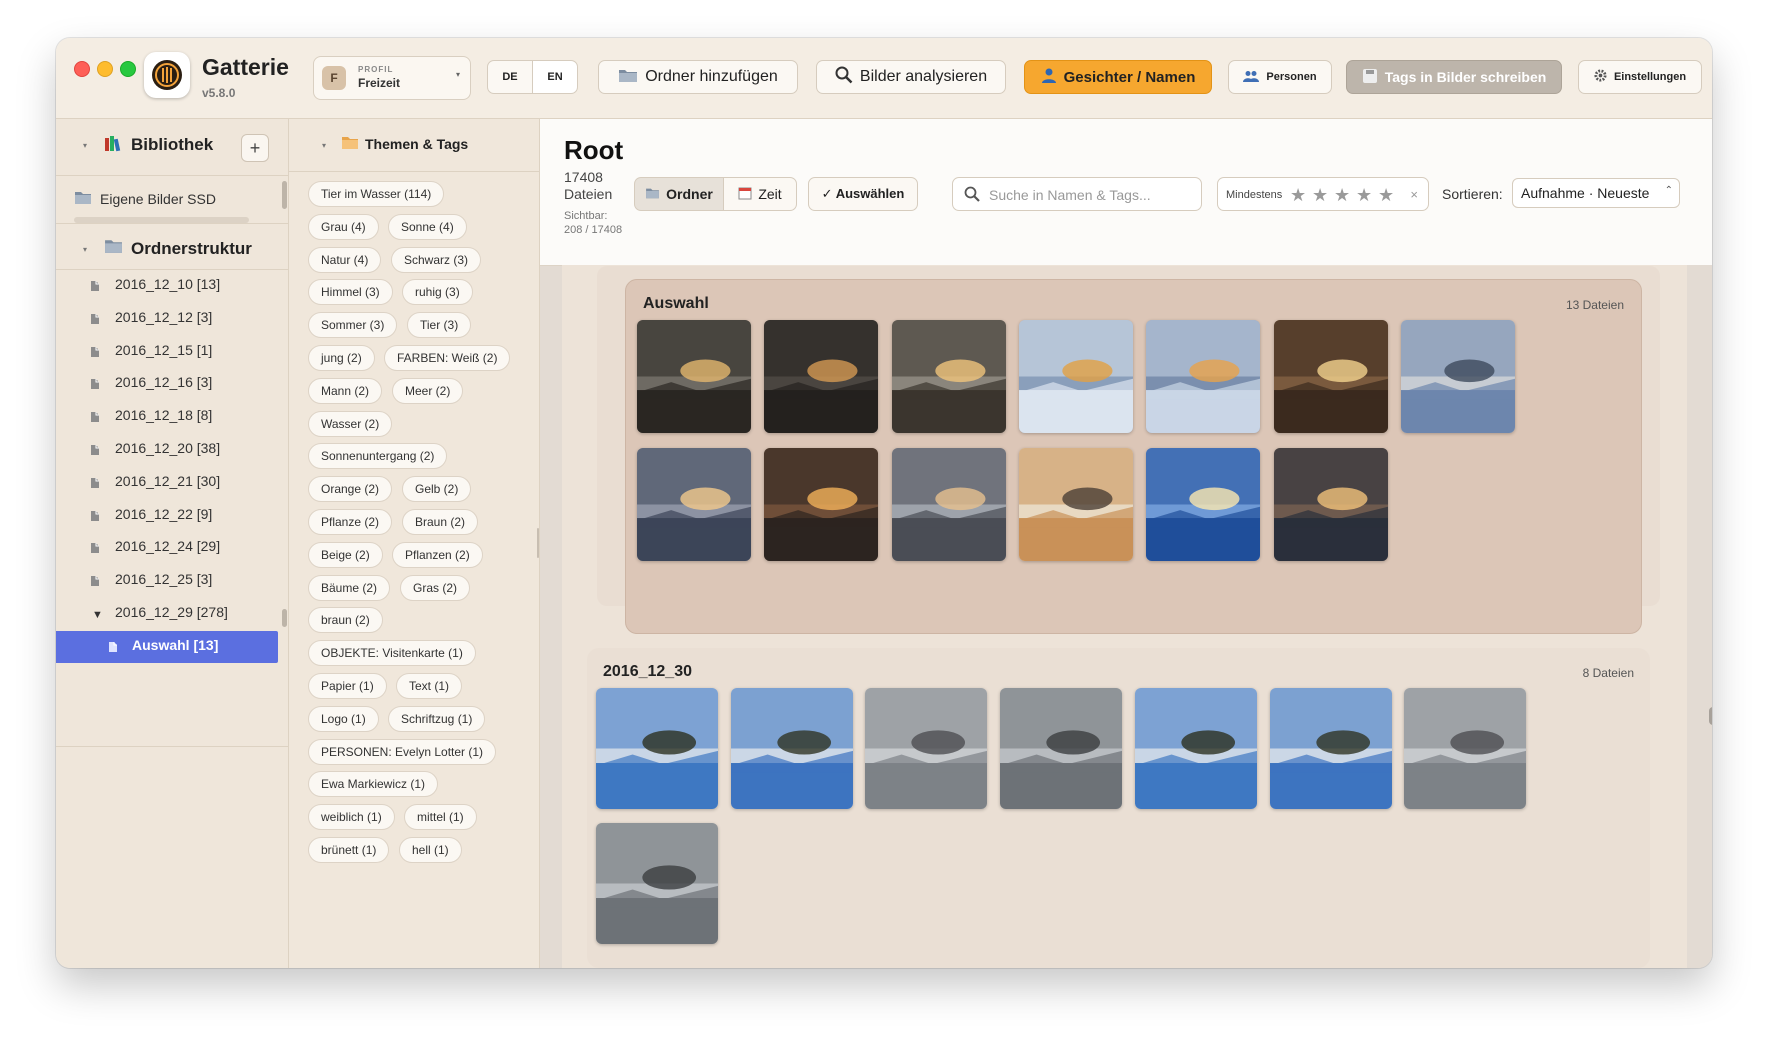 The width and height of the screenshot is (1769, 1044). I want to click on analyze-button: Bilder analysieren, so click(911, 77).